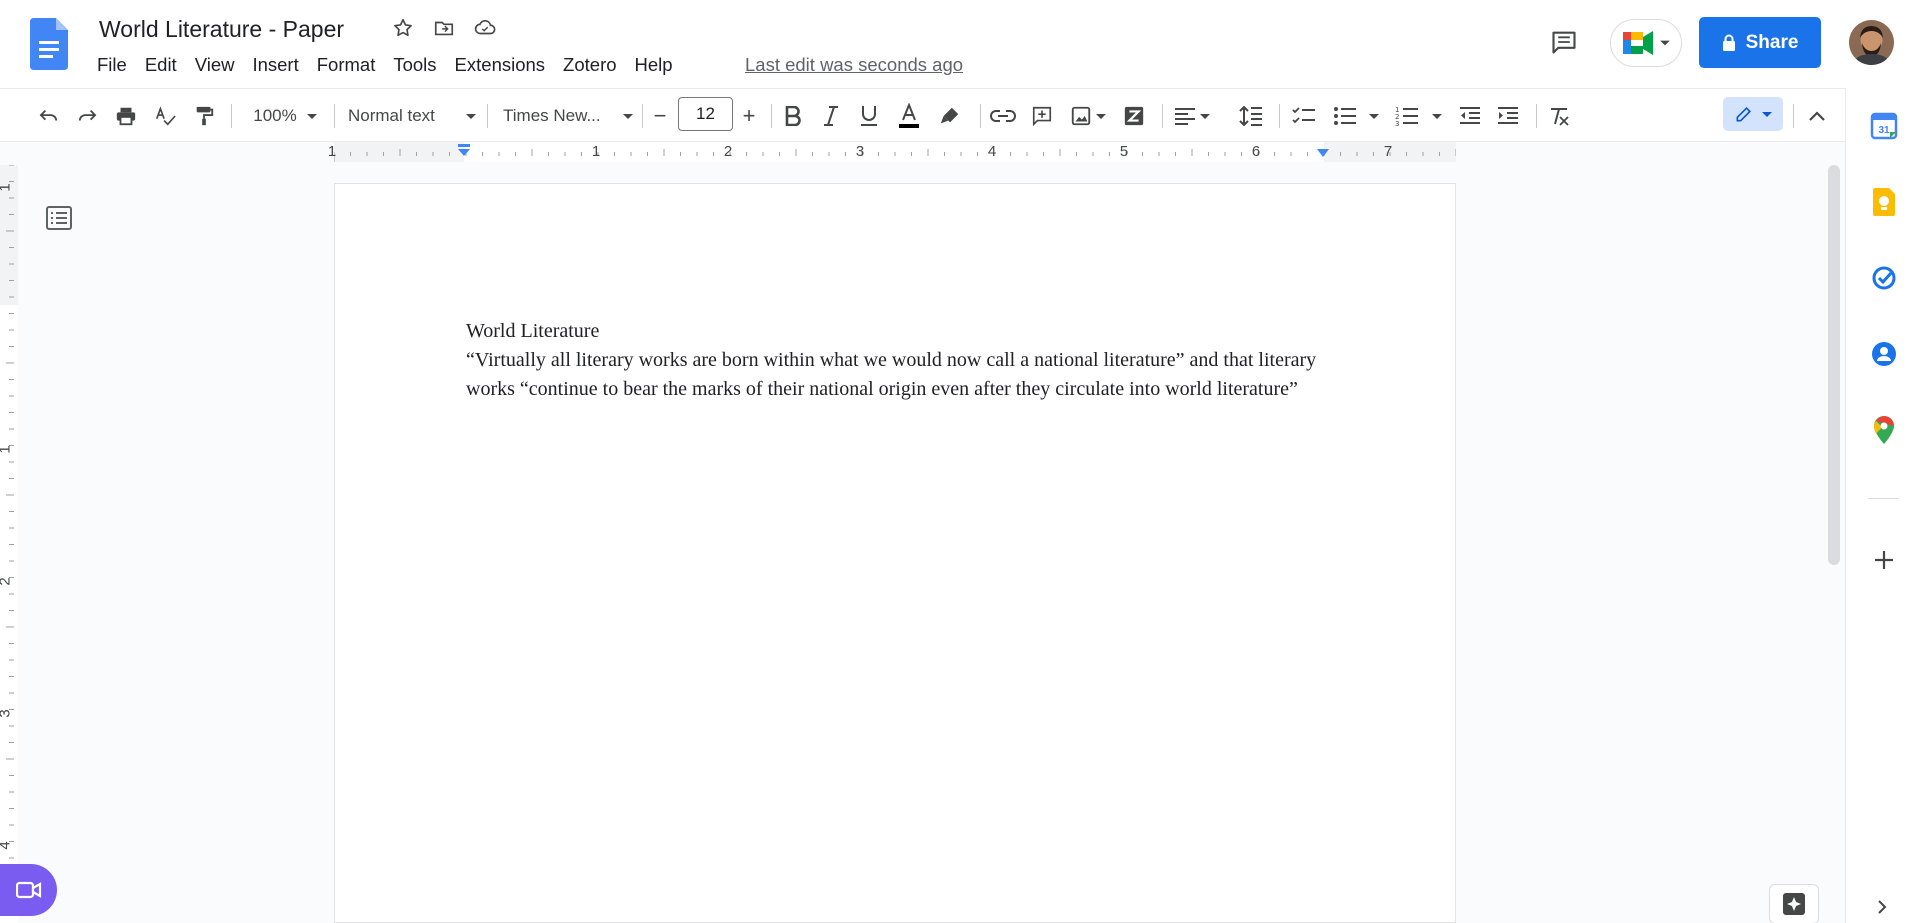 The height and width of the screenshot is (923, 1920). What do you see at coordinates (1388, 151) in the screenshot?
I see `ruler-label: 7` at bounding box center [1388, 151].